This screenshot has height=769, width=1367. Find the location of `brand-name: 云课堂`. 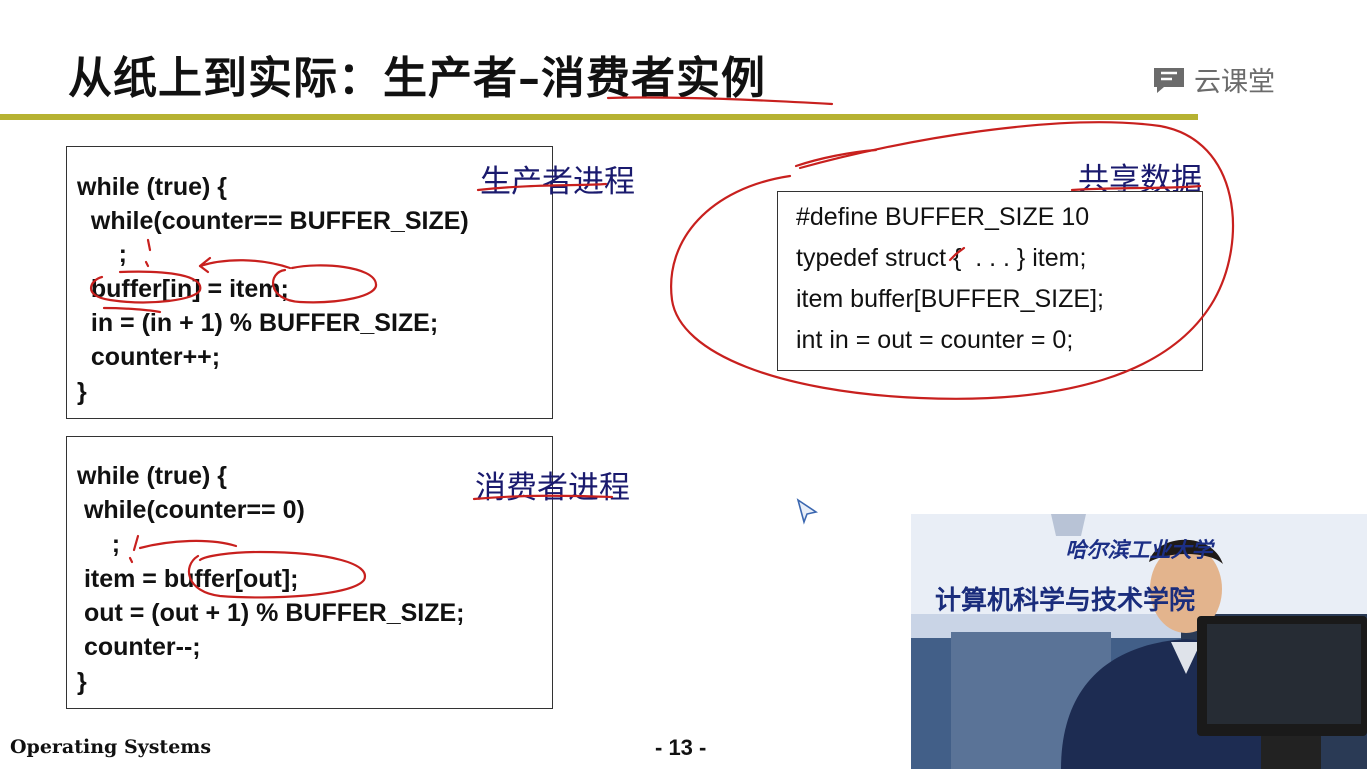

brand-name: 云课堂 is located at coordinates (1234, 82).